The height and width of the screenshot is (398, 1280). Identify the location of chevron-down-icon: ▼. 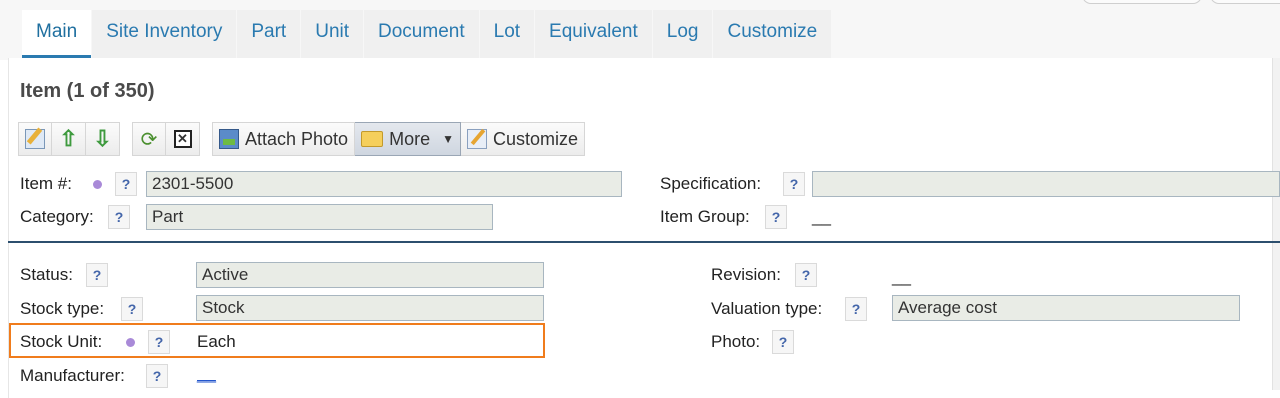
(448, 139).